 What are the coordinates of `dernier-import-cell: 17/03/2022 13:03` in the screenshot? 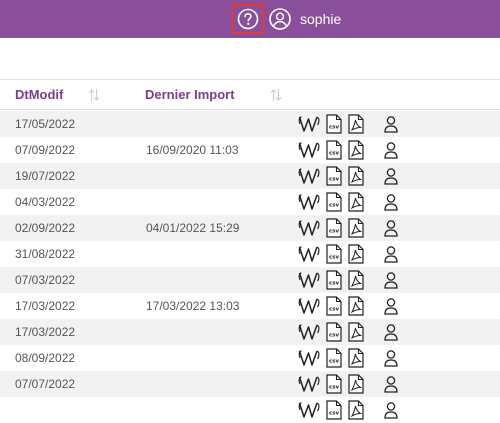 It's located at (193, 306).